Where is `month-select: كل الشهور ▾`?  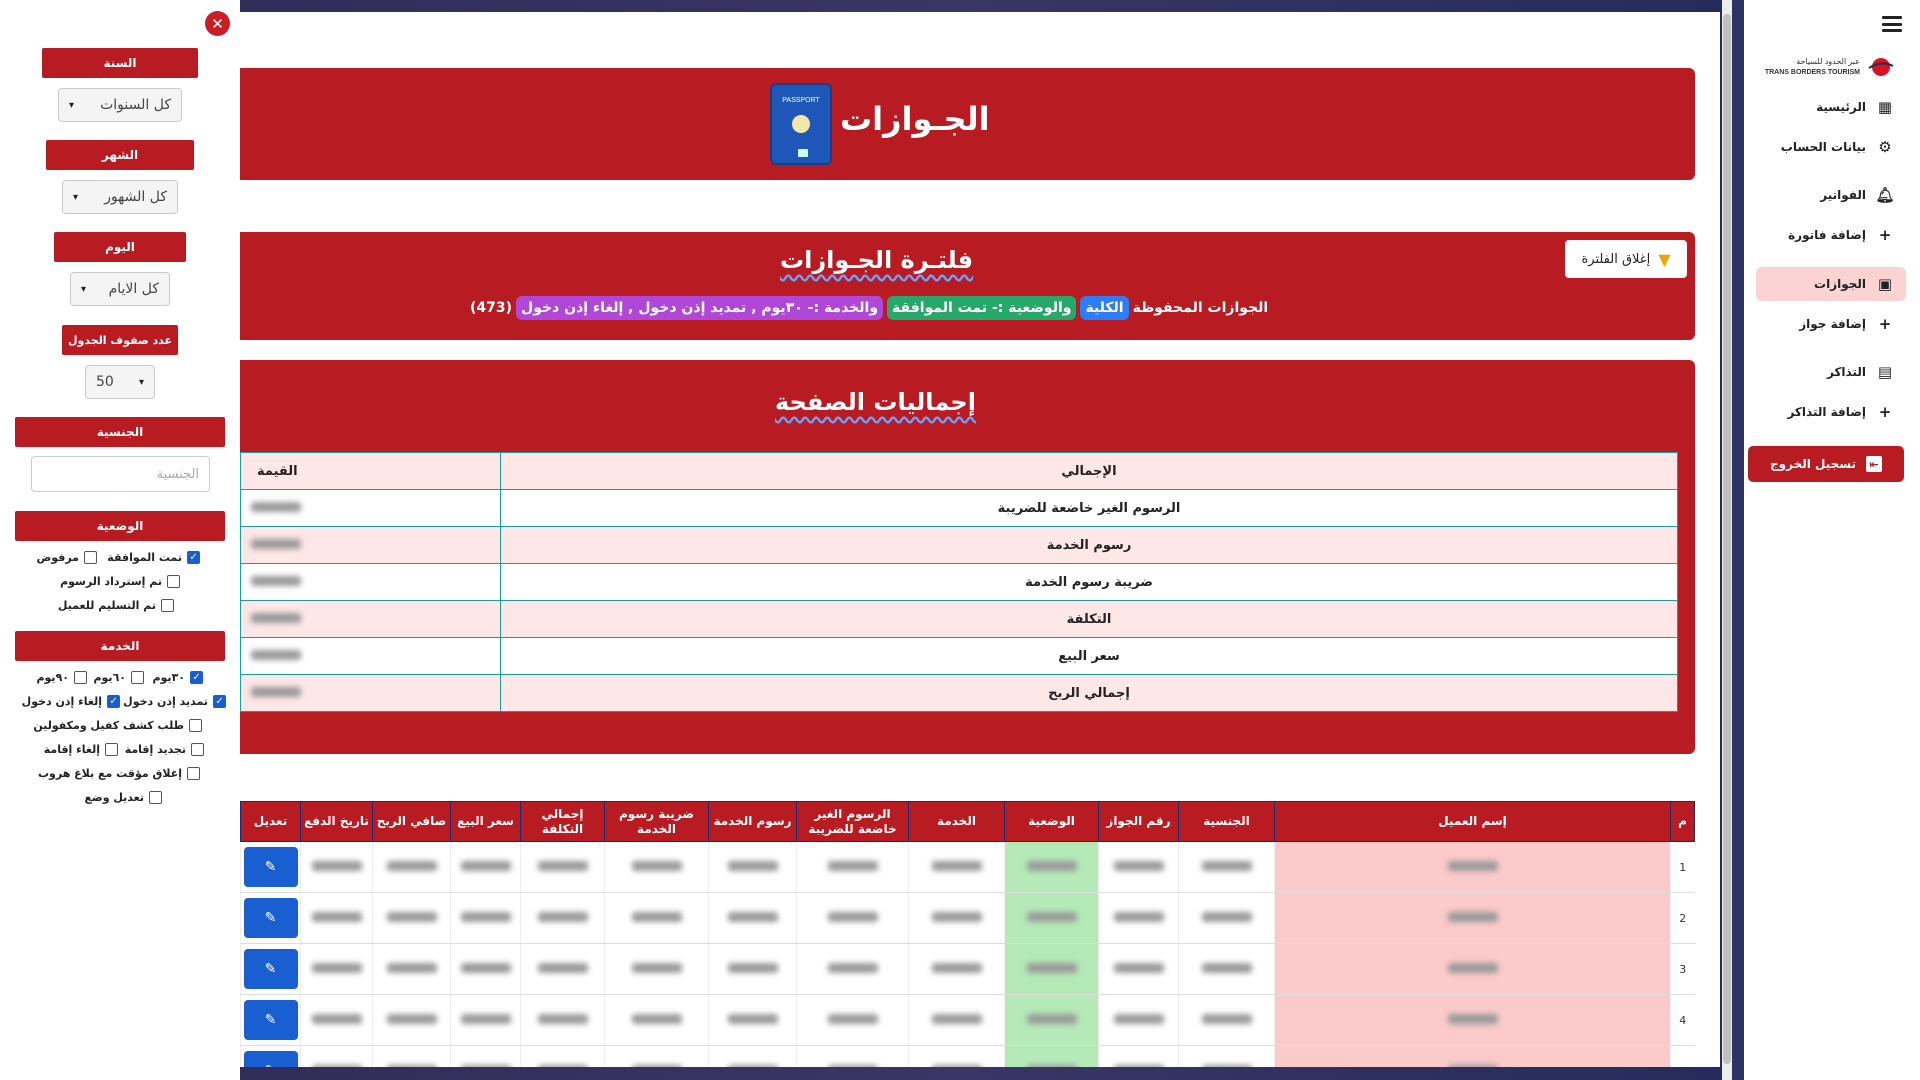
month-select: كل الشهور ▾ is located at coordinates (120, 197).